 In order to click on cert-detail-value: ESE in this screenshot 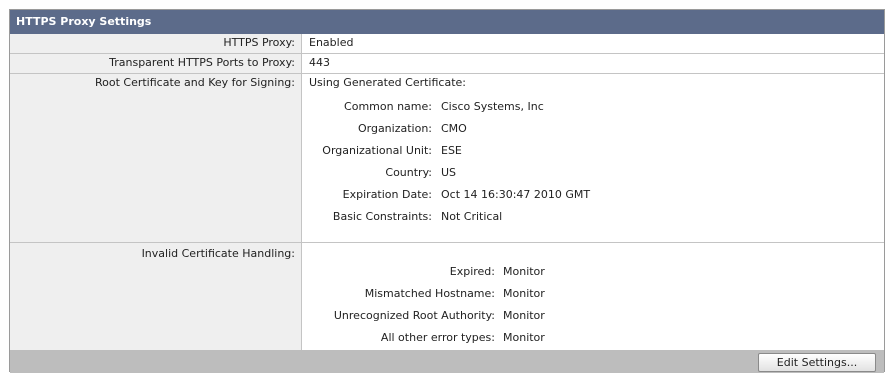, I will do `click(451, 150)`.